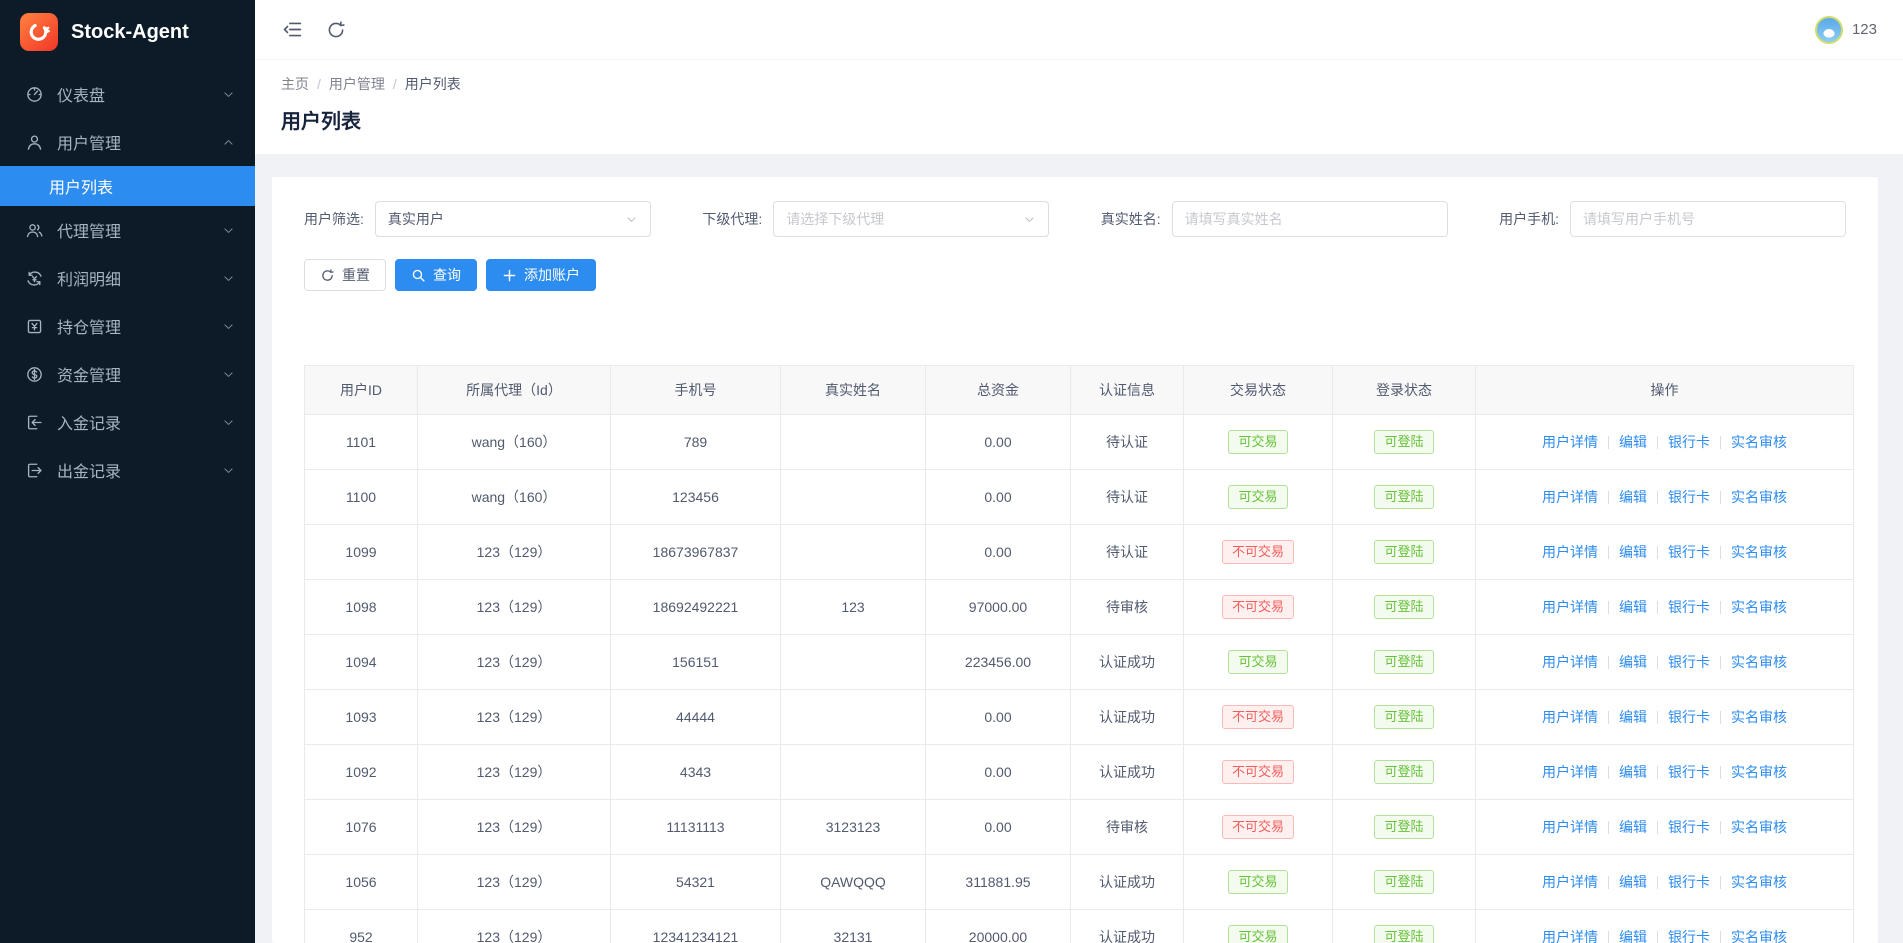  Describe the element at coordinates (695, 827) in the screenshot. I see `cell-phone: 11131113` at that location.